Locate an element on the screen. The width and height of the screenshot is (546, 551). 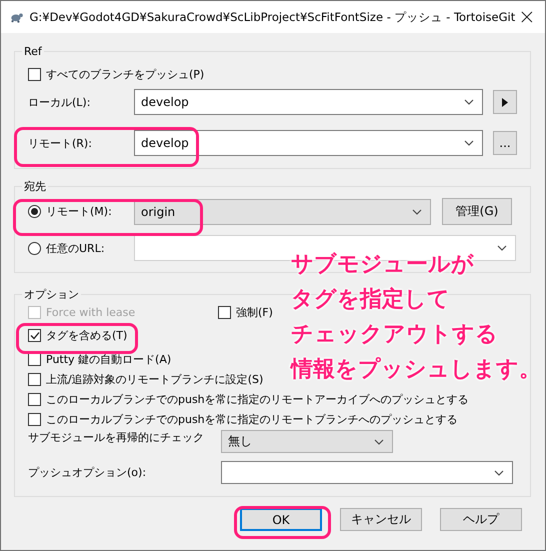
callout-text: 情報をプッシュします。 is located at coordinates (416, 369).